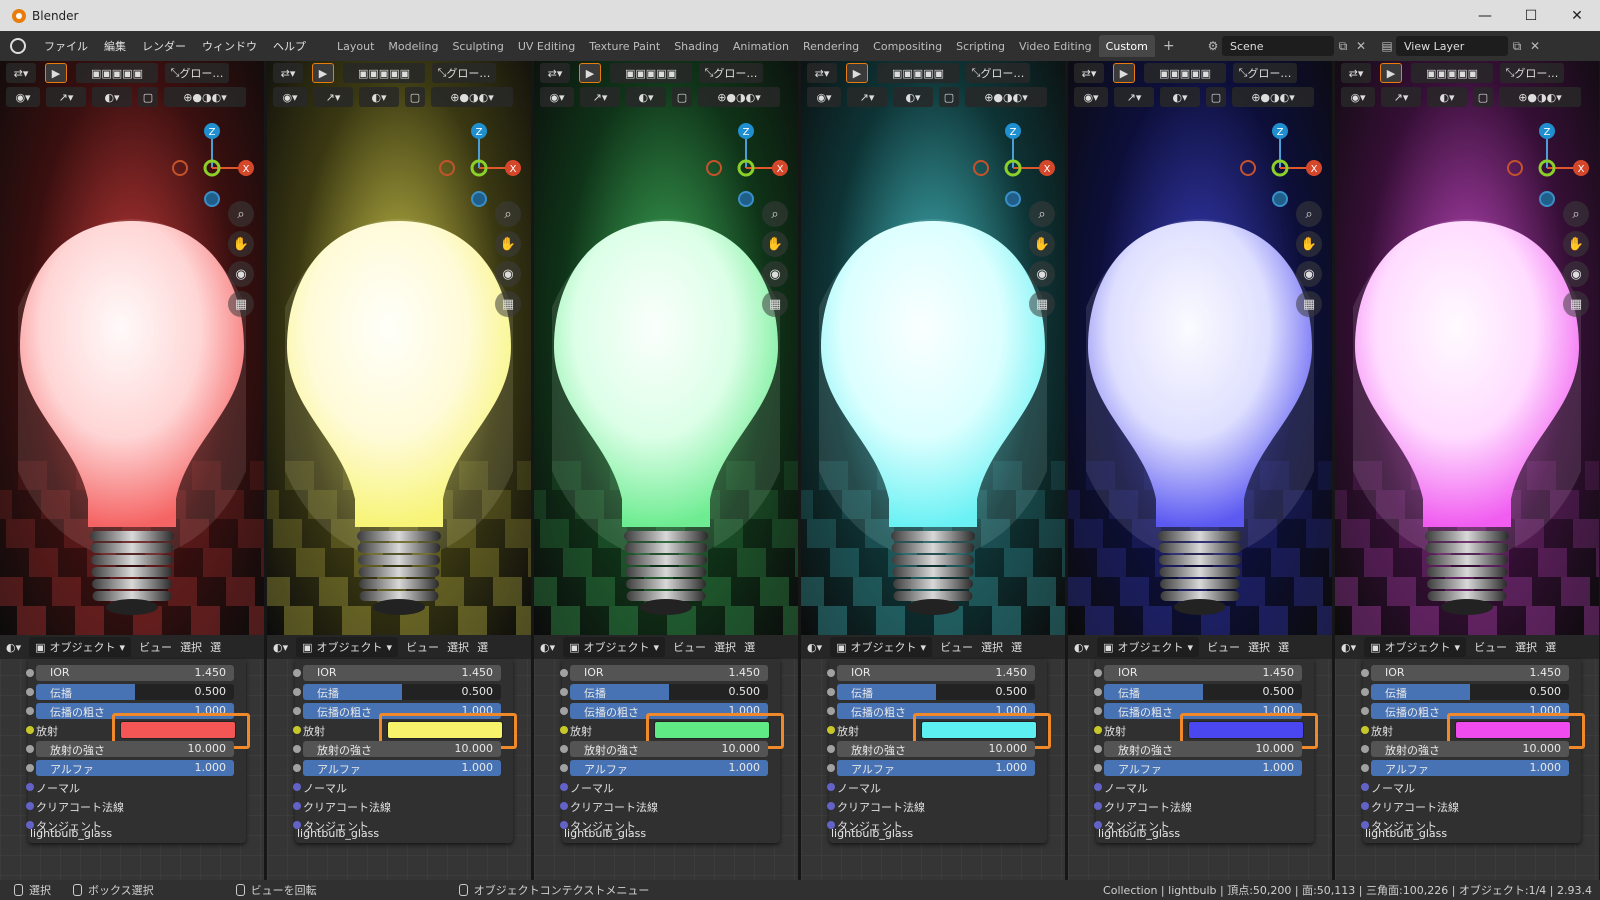 The width and height of the screenshot is (1600, 900). I want to click on blender-menu-icon, so click(18, 46).